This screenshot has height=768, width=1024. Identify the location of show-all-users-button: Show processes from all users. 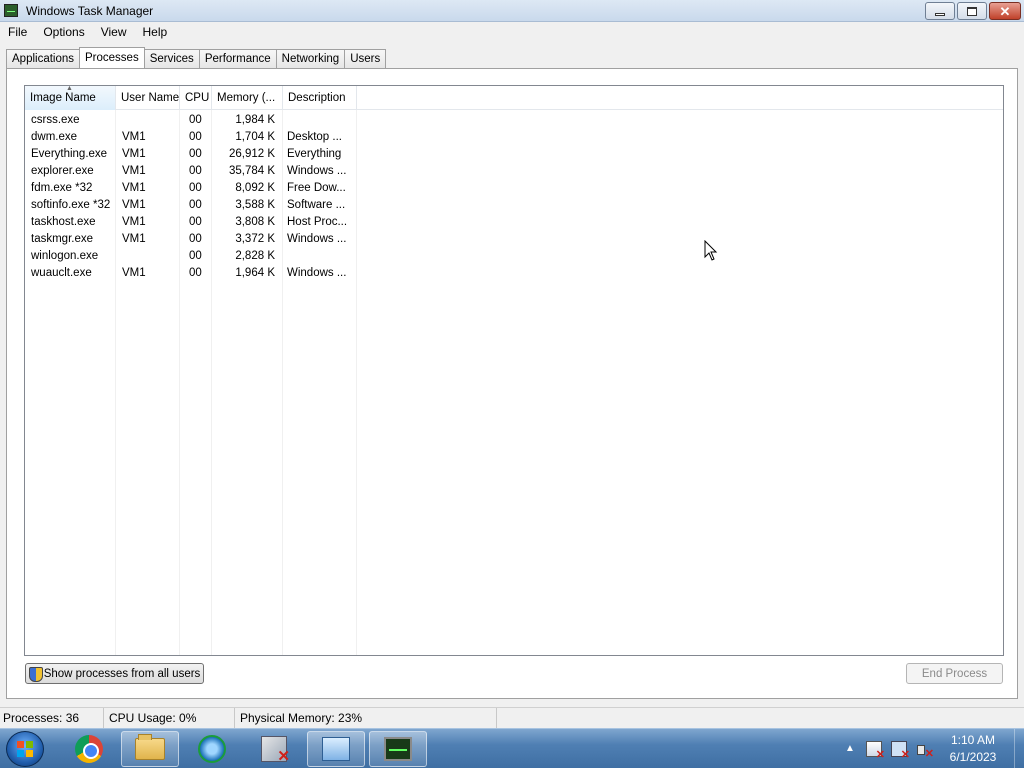
(114, 673).